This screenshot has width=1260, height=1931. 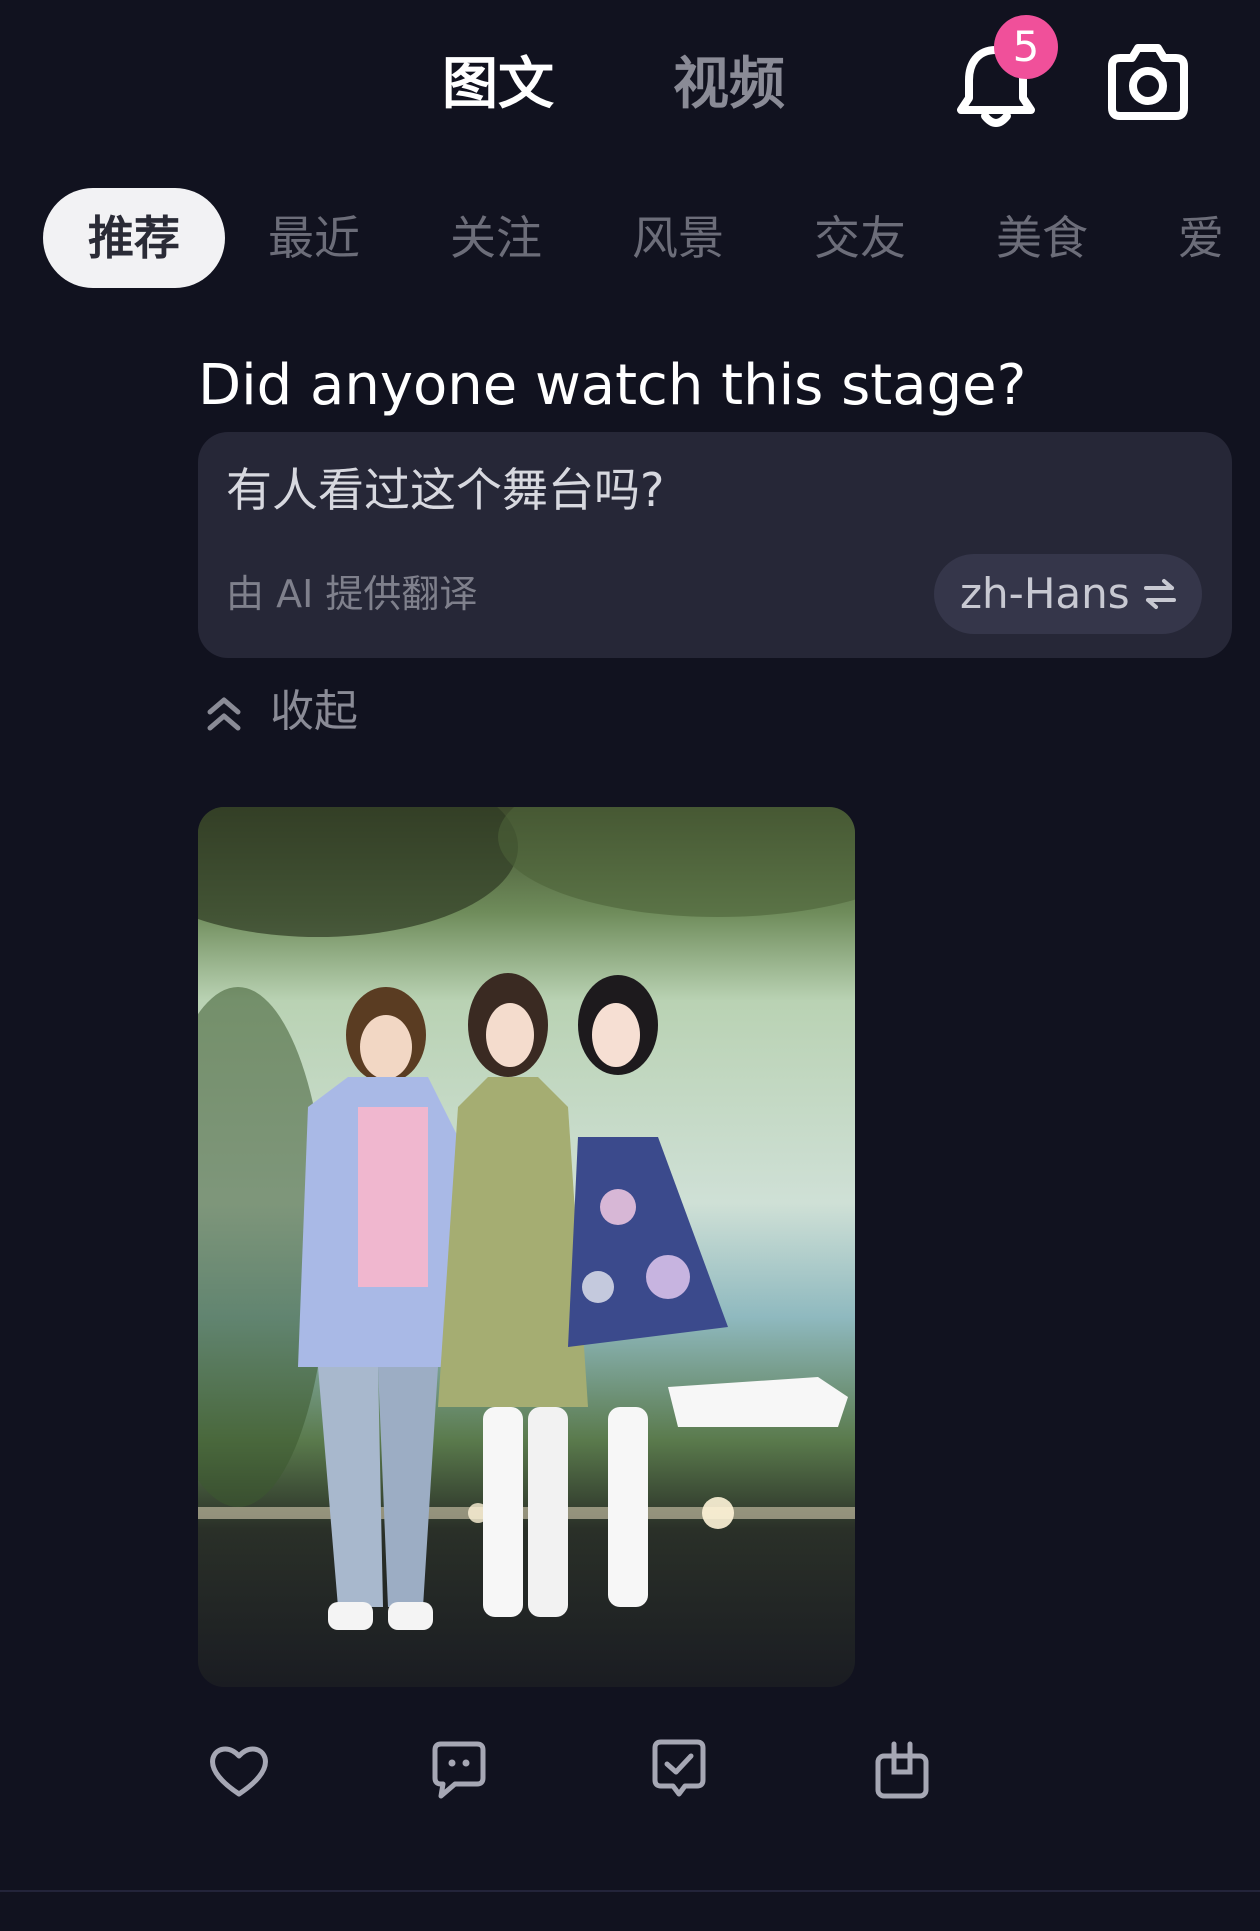 What do you see at coordinates (630, 85) in the screenshot?
I see `top-bar: 图文 视频 5` at bounding box center [630, 85].